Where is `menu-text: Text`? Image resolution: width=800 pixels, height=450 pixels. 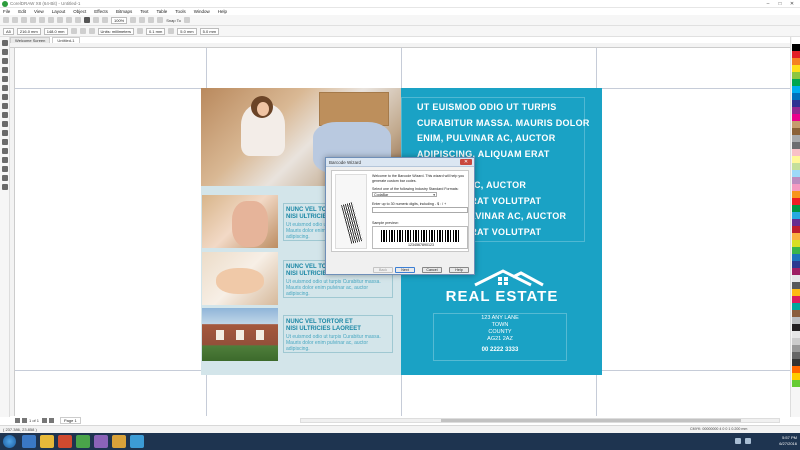 menu-text: Text is located at coordinates (144, 11).